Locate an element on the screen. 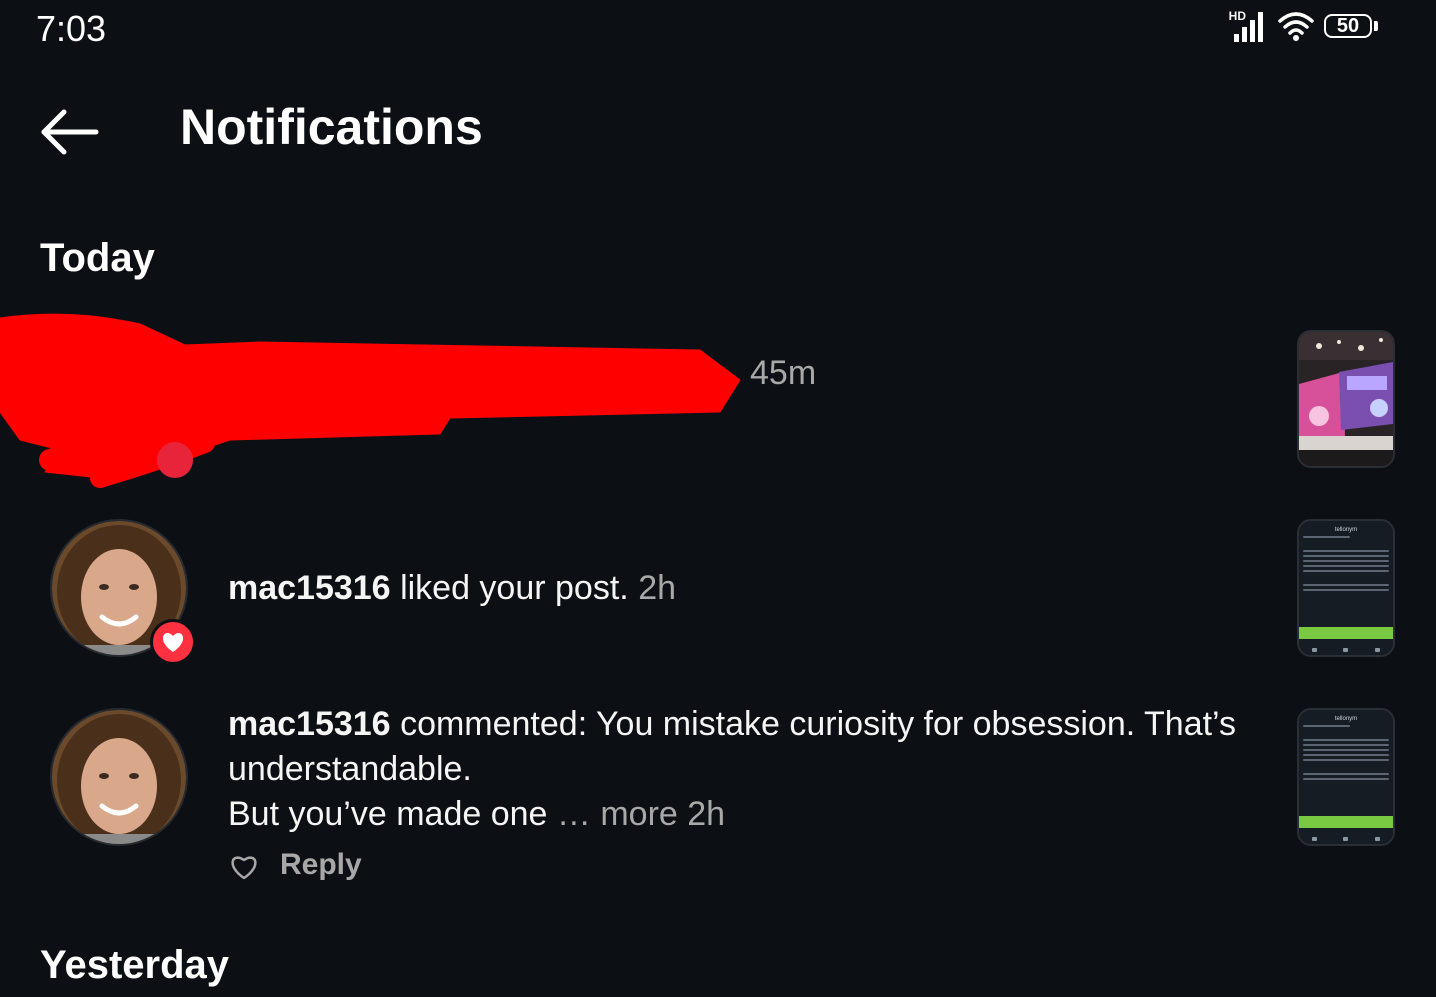  heart-outline-icon is located at coordinates (244, 868).